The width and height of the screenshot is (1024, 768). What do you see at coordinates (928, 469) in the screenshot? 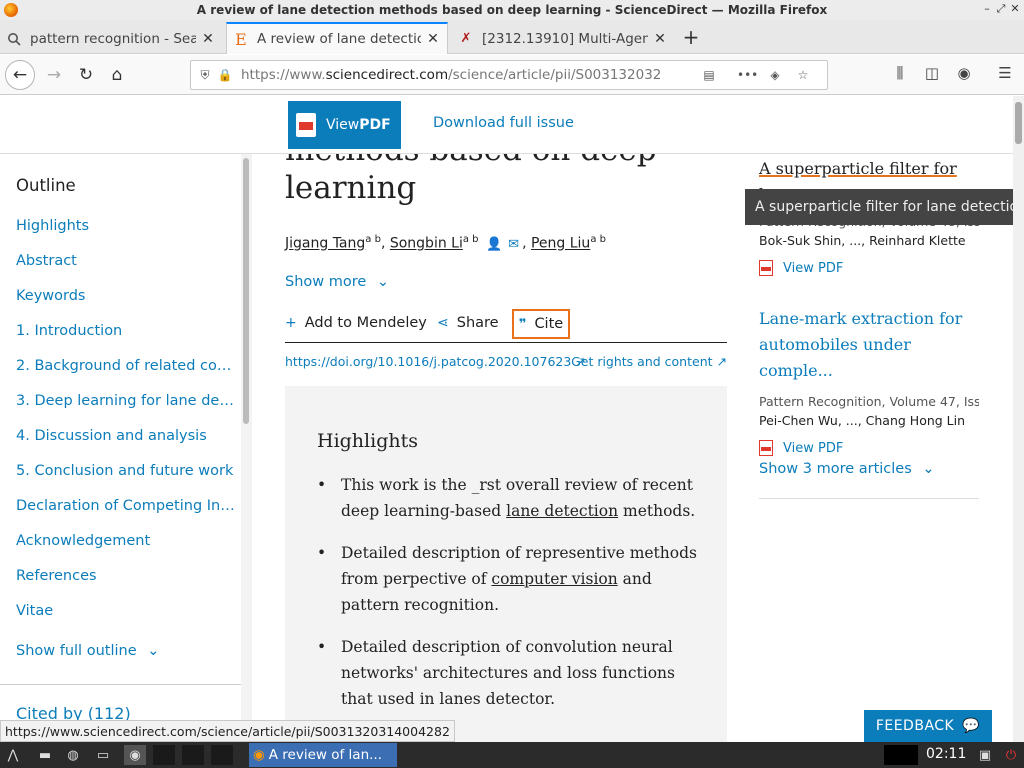
I see `chevron-down-icon: ⌄` at bounding box center [928, 469].